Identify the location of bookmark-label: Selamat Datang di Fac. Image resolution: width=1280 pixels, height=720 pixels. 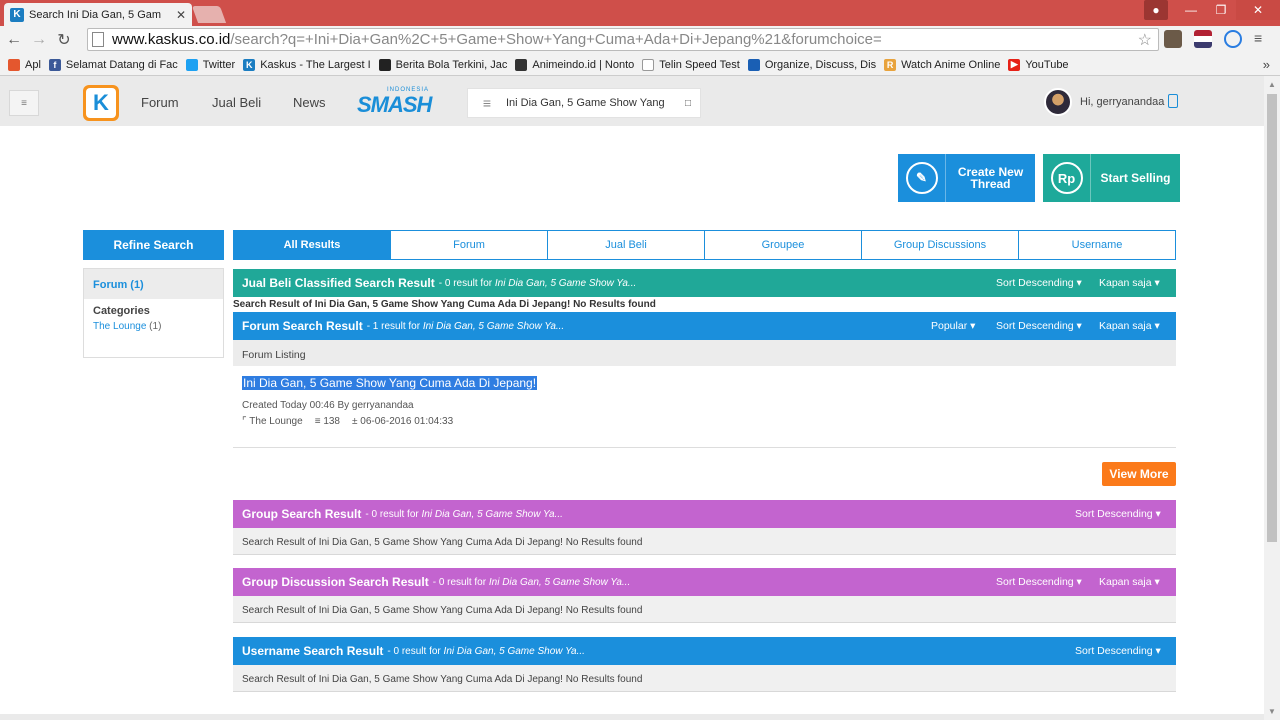
(121, 64).